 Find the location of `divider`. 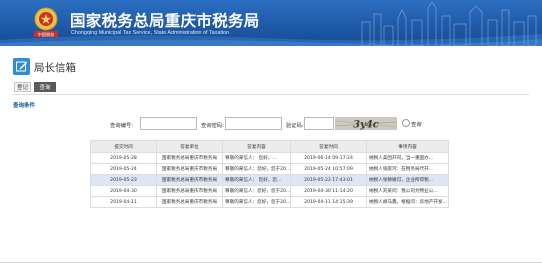

divider is located at coordinates (271, 94).